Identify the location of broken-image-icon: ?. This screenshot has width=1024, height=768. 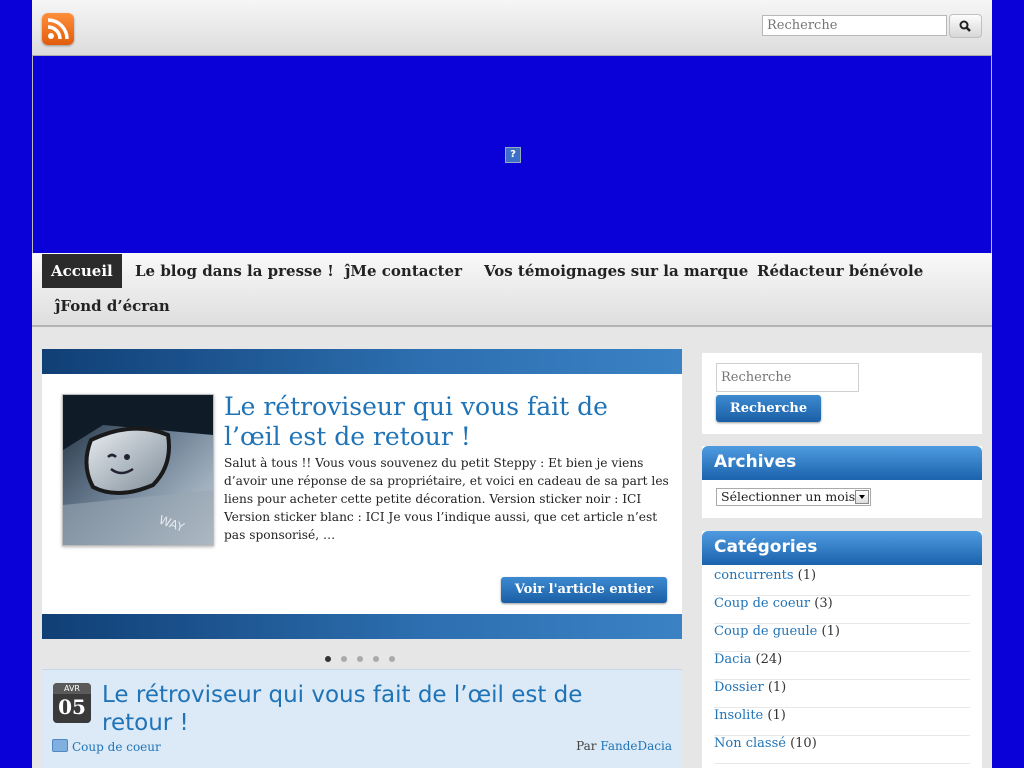
(513, 155).